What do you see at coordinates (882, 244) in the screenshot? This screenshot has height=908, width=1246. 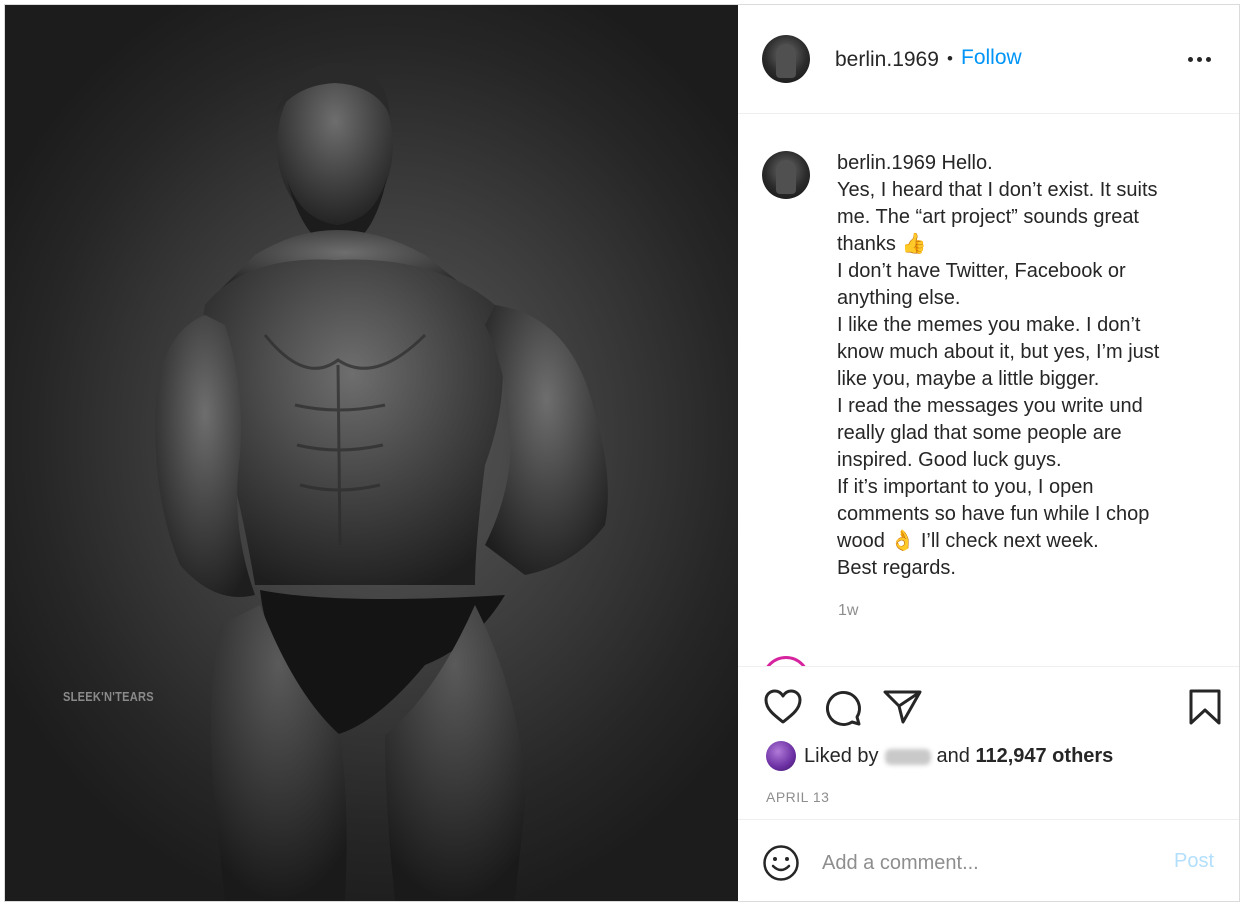 I see `caption-line: thanks 👍` at bounding box center [882, 244].